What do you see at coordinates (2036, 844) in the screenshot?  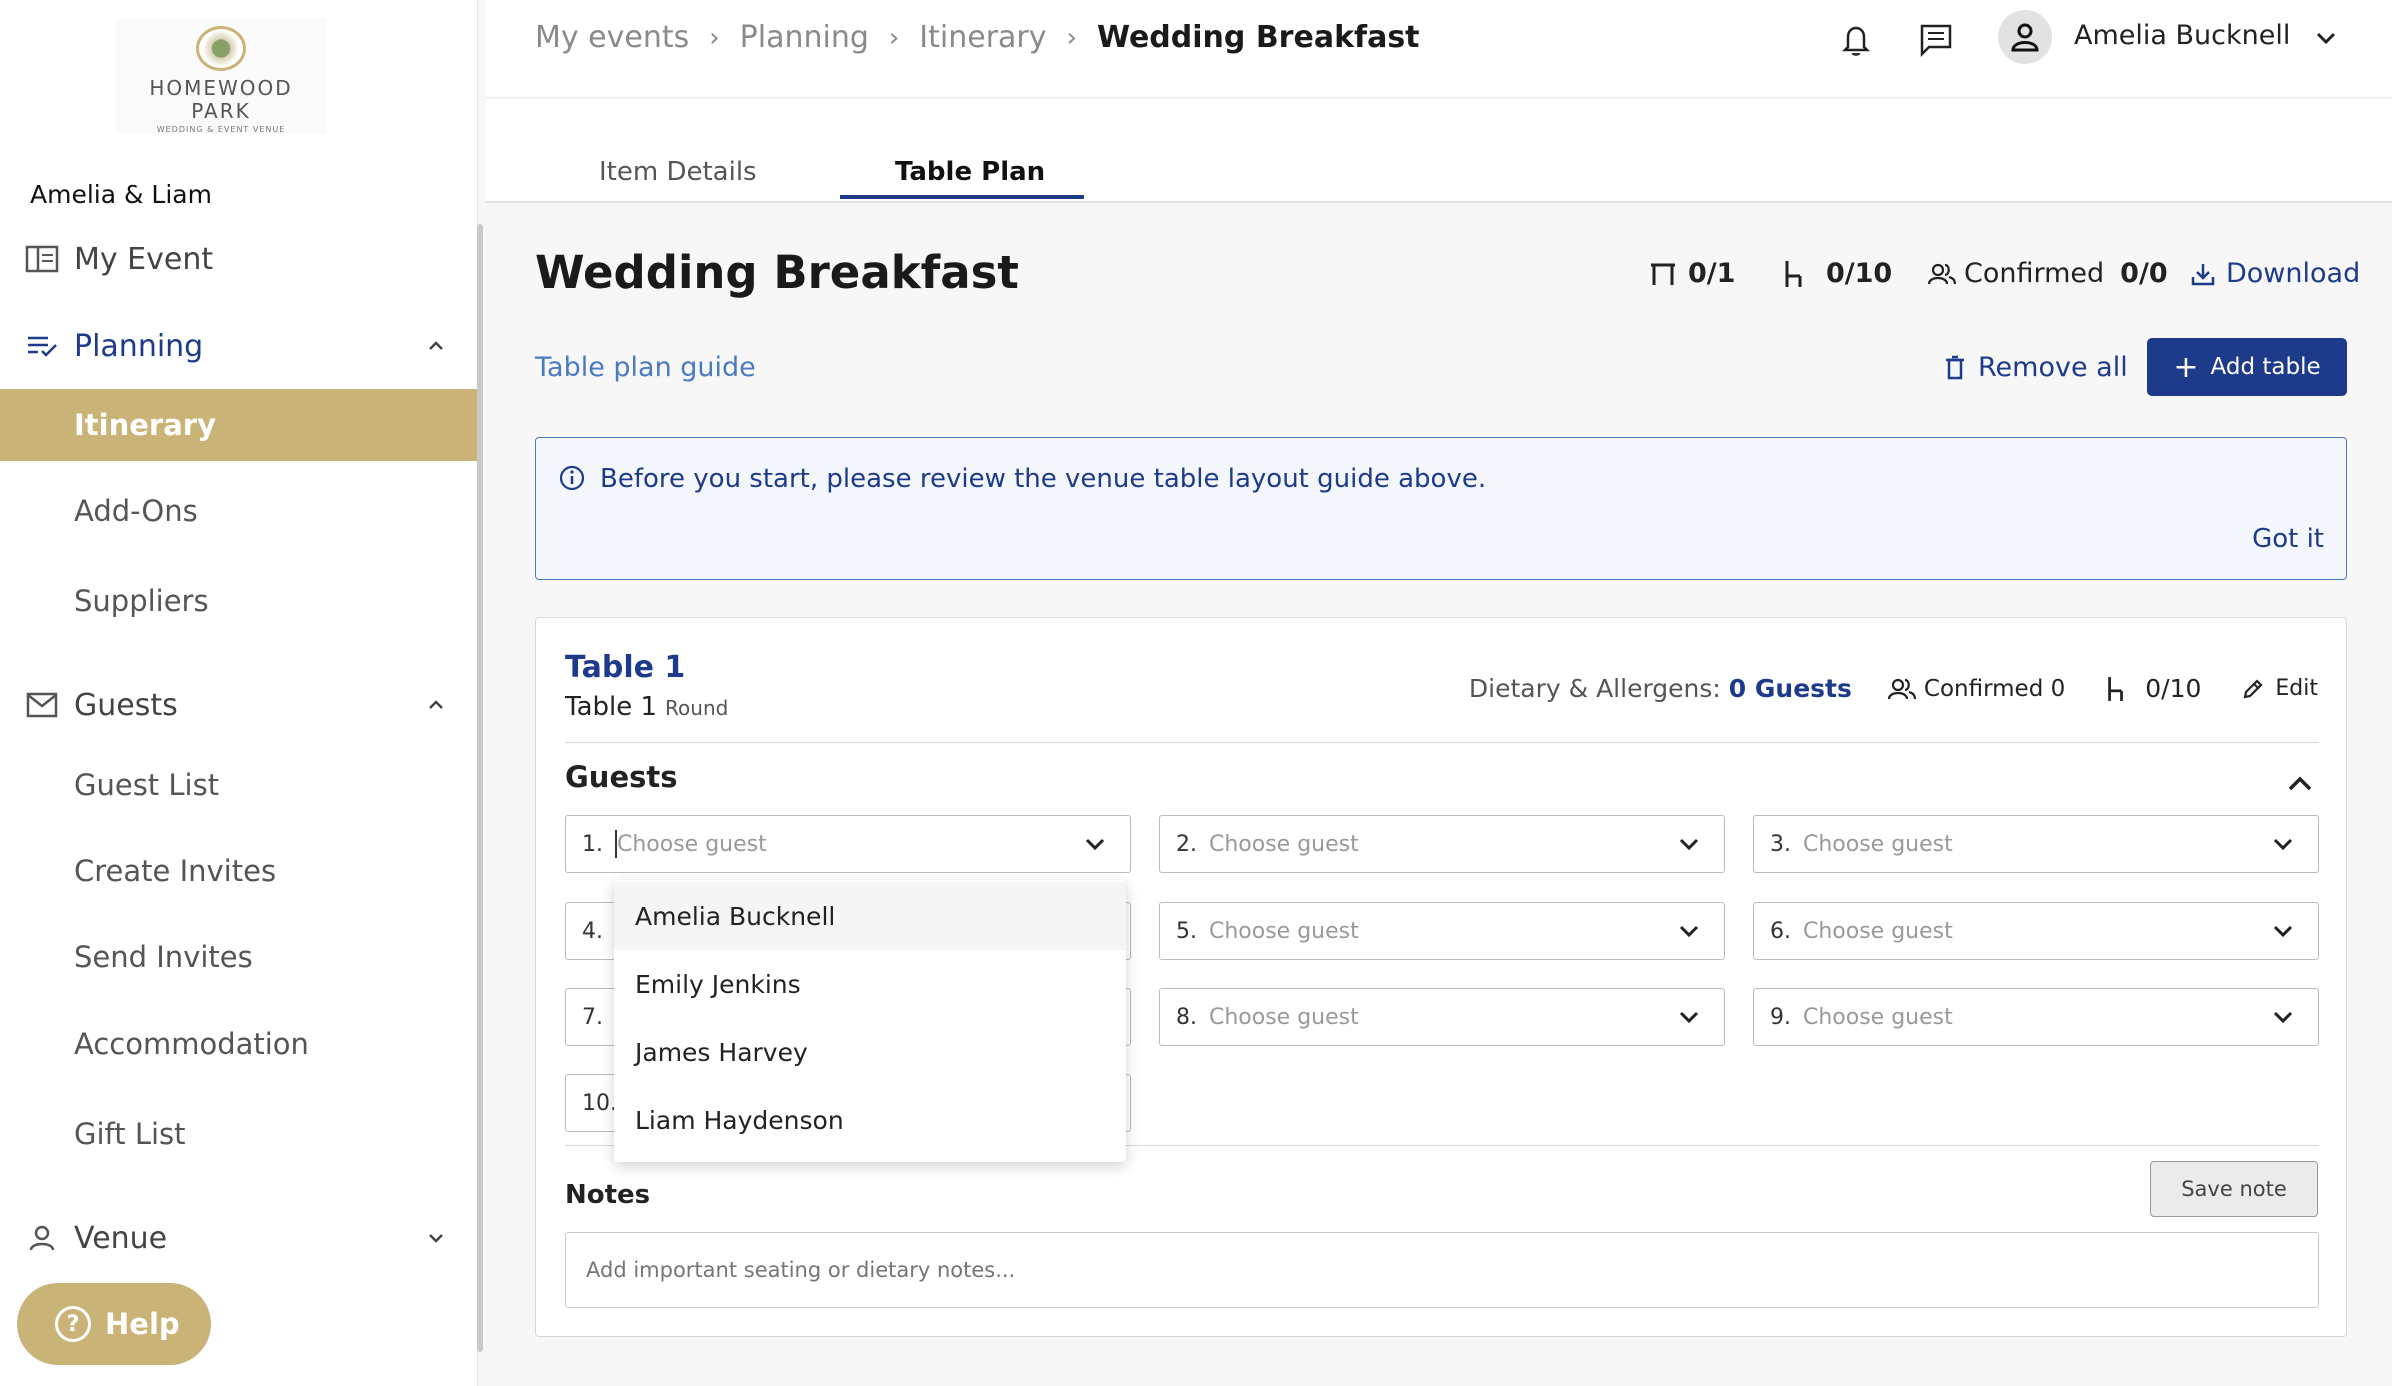 I see `seat-3-select: 3. Choose guest` at bounding box center [2036, 844].